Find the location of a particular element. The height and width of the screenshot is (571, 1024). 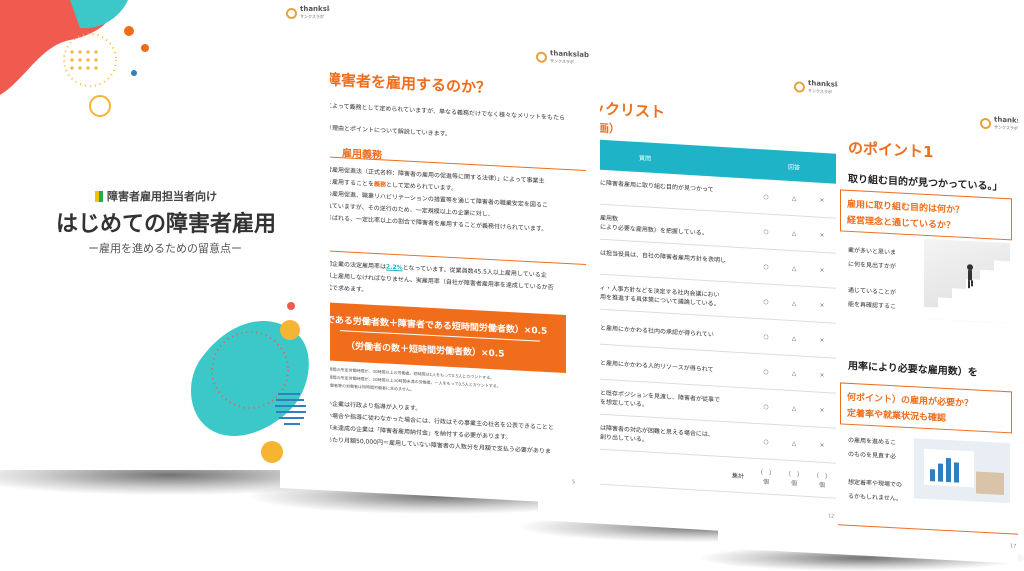

beginner-mark-icon is located at coordinates (99, 196).